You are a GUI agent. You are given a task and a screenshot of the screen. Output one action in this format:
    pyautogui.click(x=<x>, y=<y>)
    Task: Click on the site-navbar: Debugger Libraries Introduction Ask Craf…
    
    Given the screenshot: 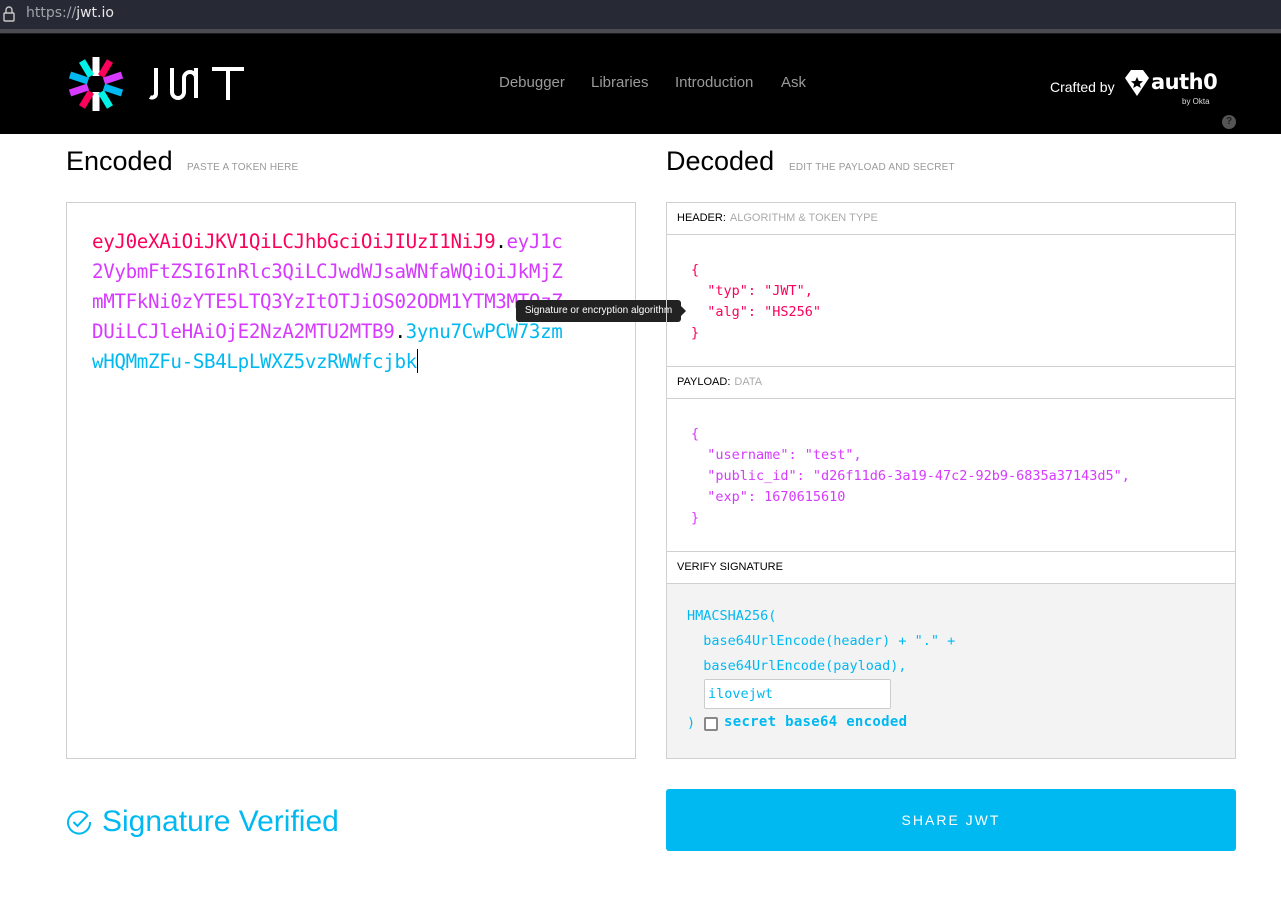 What is the action you would take?
    pyautogui.click(x=640, y=84)
    